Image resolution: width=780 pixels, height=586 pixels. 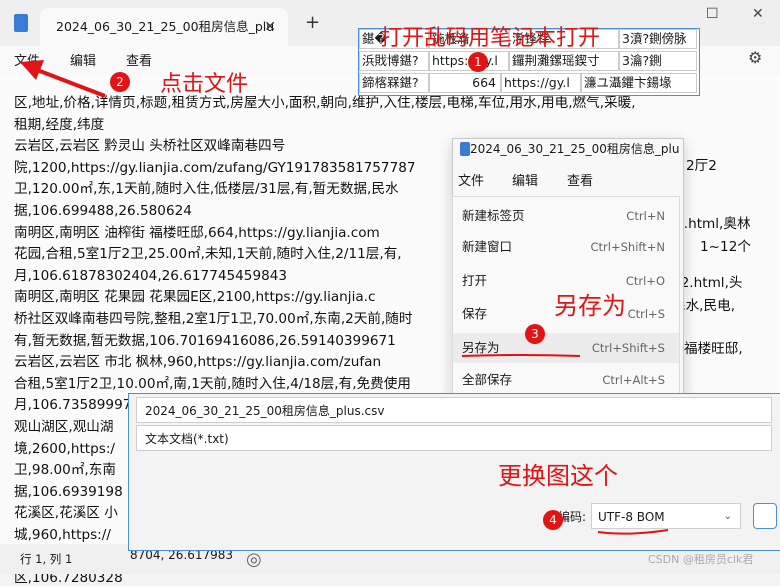 What do you see at coordinates (120, 82) in the screenshot?
I see `step-badge-2: 2` at bounding box center [120, 82].